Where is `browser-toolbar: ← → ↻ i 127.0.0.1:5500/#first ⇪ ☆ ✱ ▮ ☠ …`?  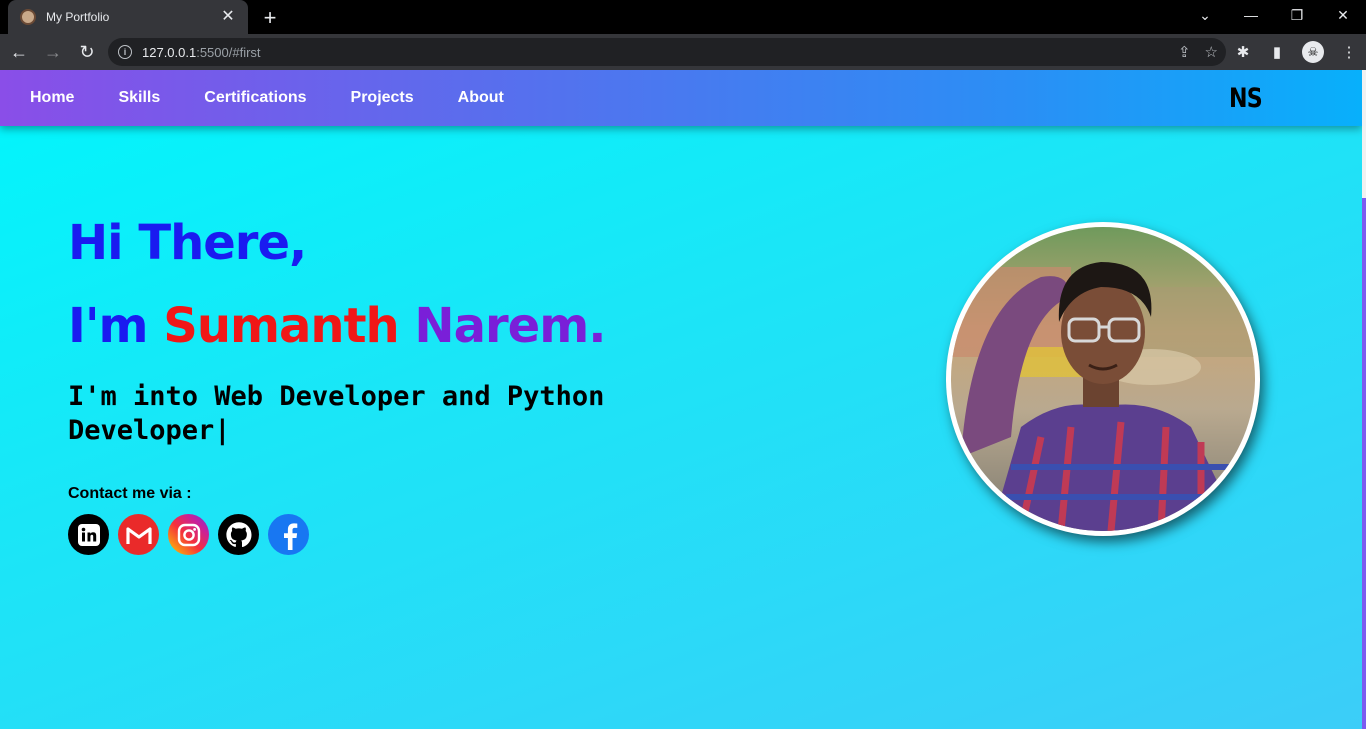 browser-toolbar: ← → ↻ i 127.0.0.1:5500/#first ⇪ ☆ ✱ ▮ ☠ … is located at coordinates (683, 52).